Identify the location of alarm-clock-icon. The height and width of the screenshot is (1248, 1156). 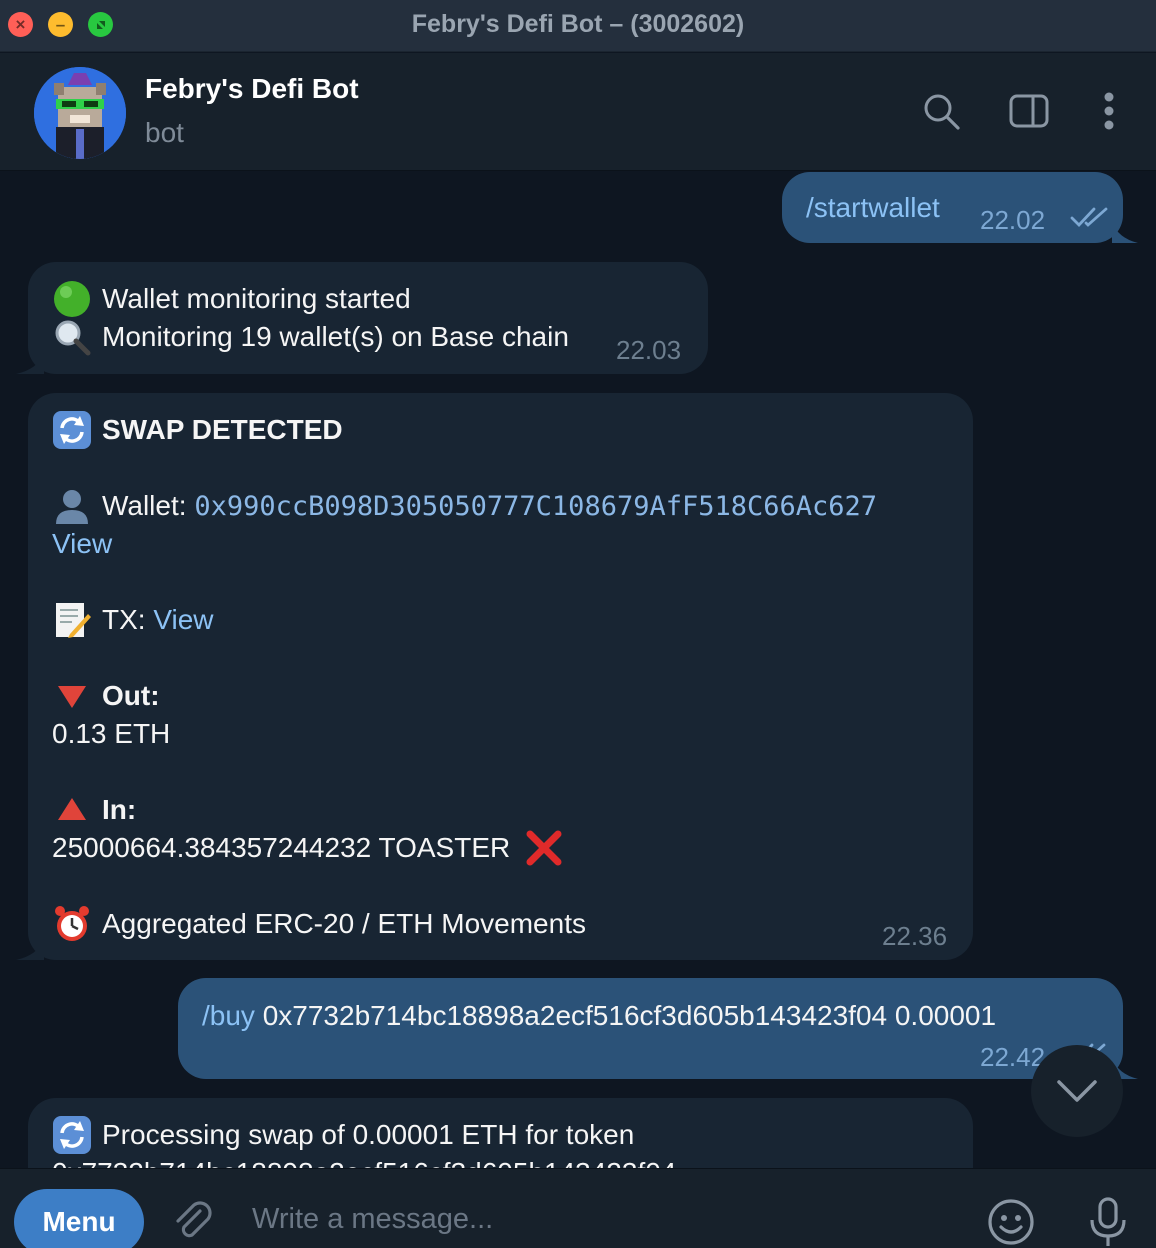
(72, 923).